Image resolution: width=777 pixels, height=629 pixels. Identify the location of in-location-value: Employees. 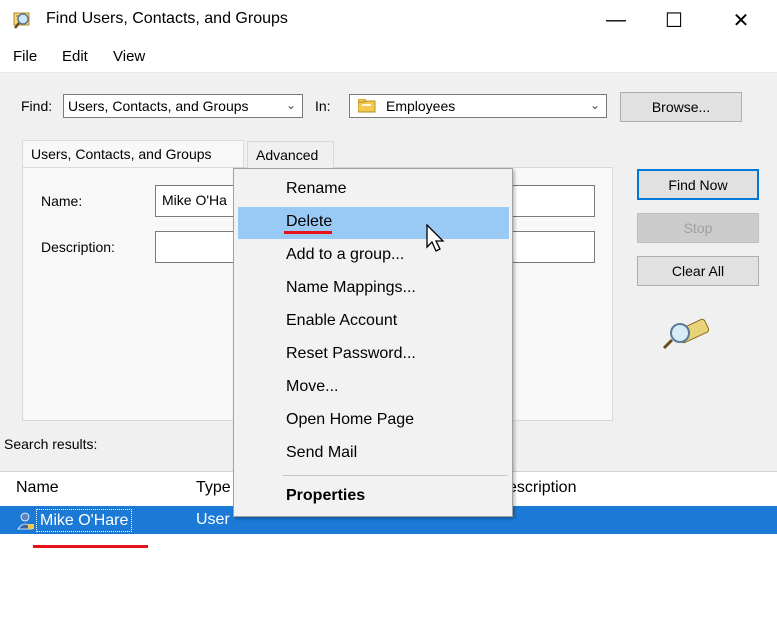
(421, 106).